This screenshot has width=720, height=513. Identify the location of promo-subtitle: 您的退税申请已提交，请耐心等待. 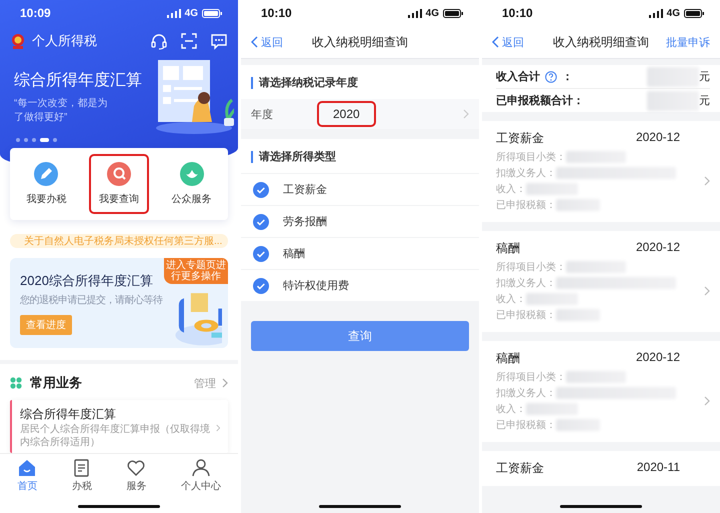
(91, 300).